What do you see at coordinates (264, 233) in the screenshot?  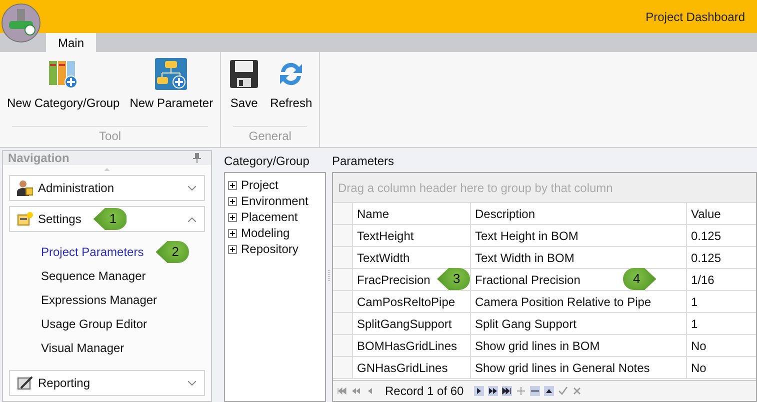 I see `tree-item: Modeling` at bounding box center [264, 233].